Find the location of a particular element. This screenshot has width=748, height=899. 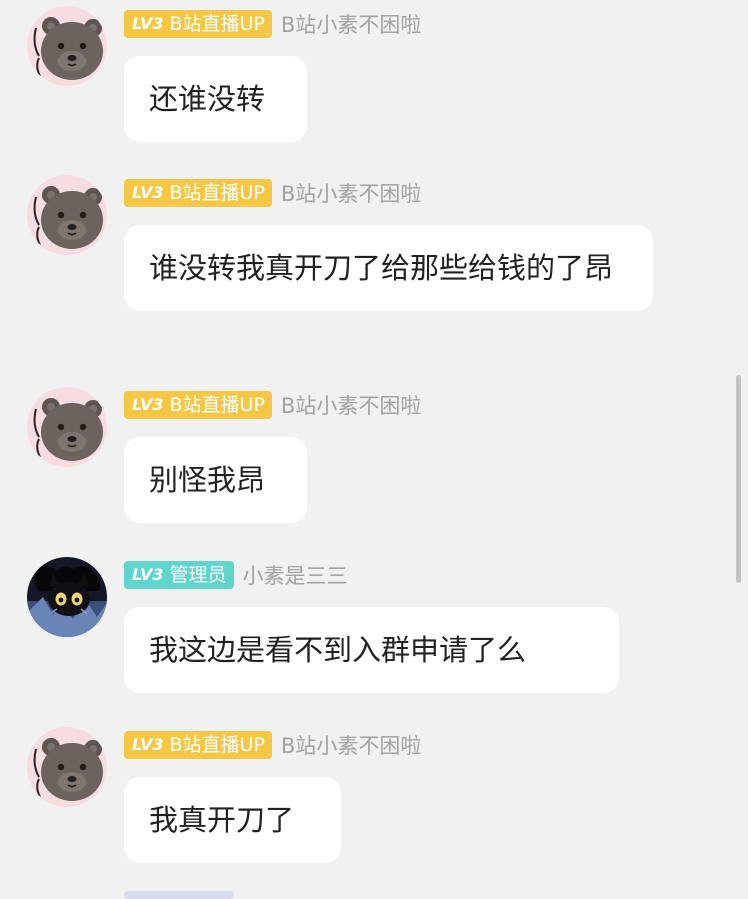

badge-label: 管理员 is located at coordinates (198, 575).